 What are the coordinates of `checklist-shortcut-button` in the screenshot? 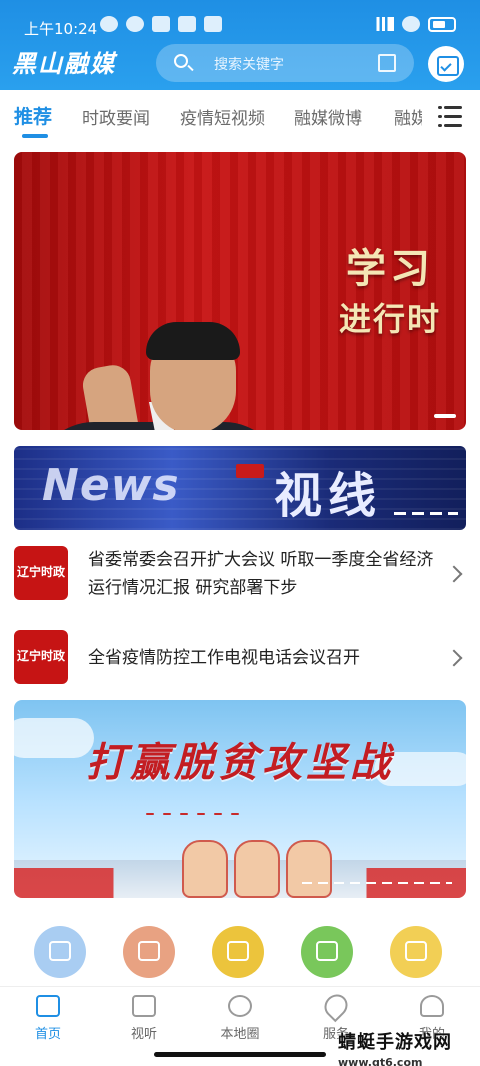 It's located at (416, 952).